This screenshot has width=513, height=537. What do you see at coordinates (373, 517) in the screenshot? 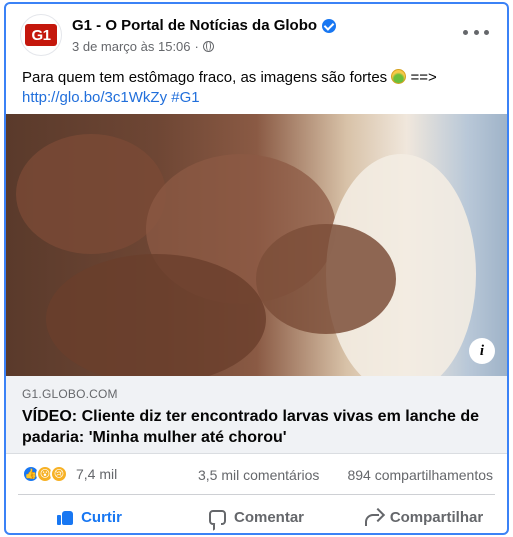
I see `share-icon` at bounding box center [373, 517].